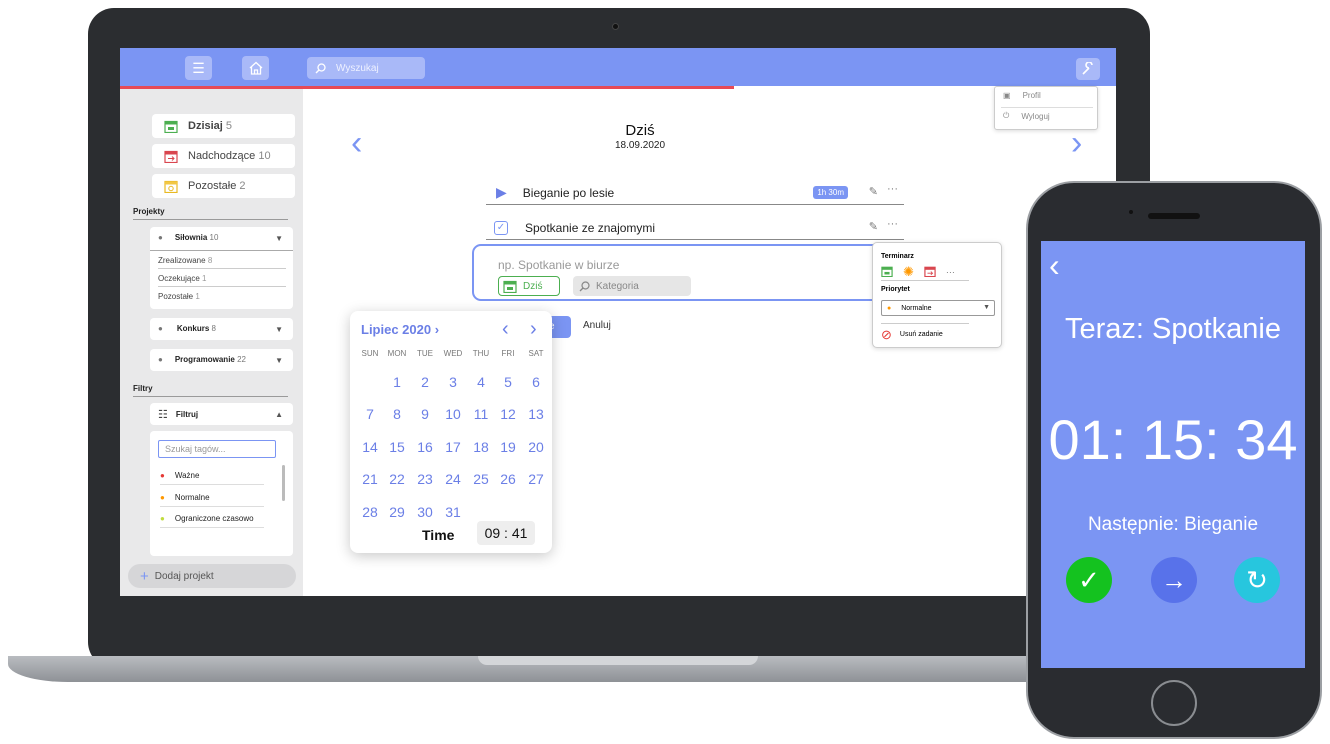 This screenshot has width=1330, height=744. Describe the element at coordinates (453, 414) in the screenshot. I see `calendar-day: 10` at that location.